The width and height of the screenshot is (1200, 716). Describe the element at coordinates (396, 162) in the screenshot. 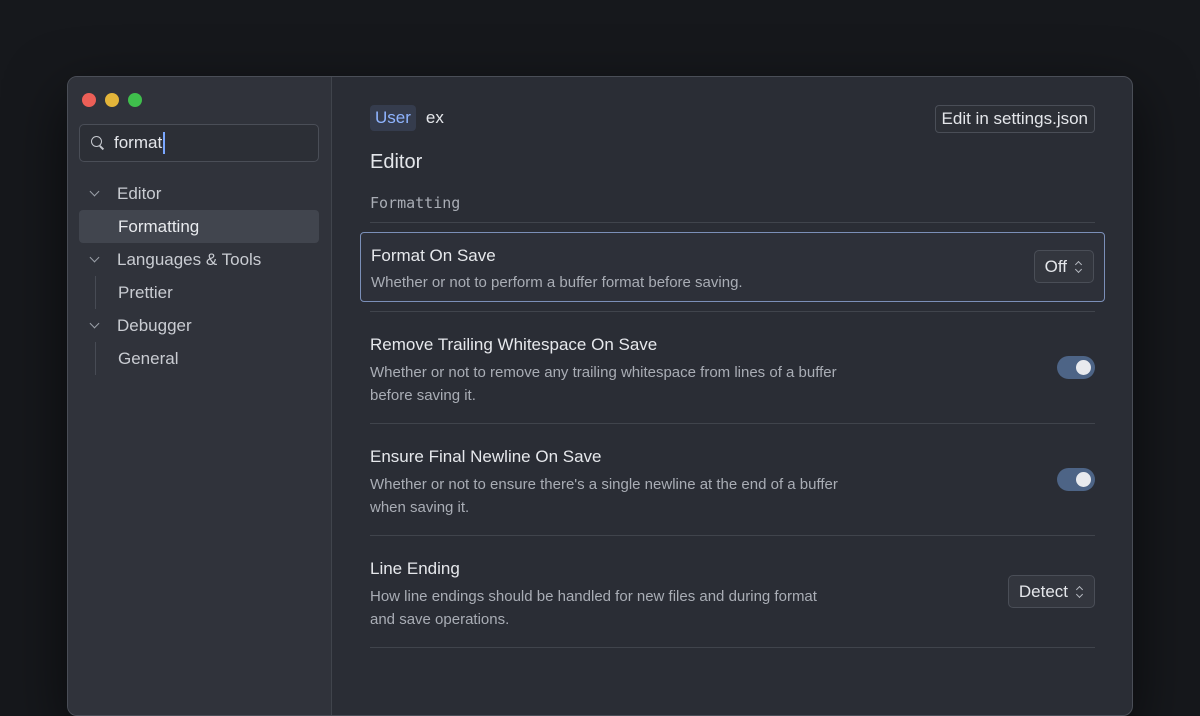

I see `section-title: Editor` at that location.